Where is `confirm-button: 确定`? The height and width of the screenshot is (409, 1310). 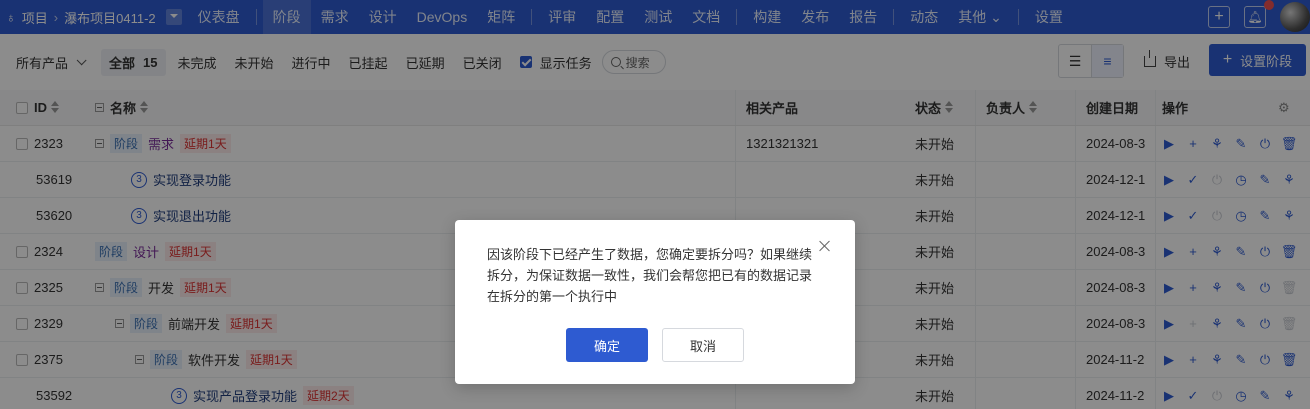 confirm-button: 确定 is located at coordinates (607, 345).